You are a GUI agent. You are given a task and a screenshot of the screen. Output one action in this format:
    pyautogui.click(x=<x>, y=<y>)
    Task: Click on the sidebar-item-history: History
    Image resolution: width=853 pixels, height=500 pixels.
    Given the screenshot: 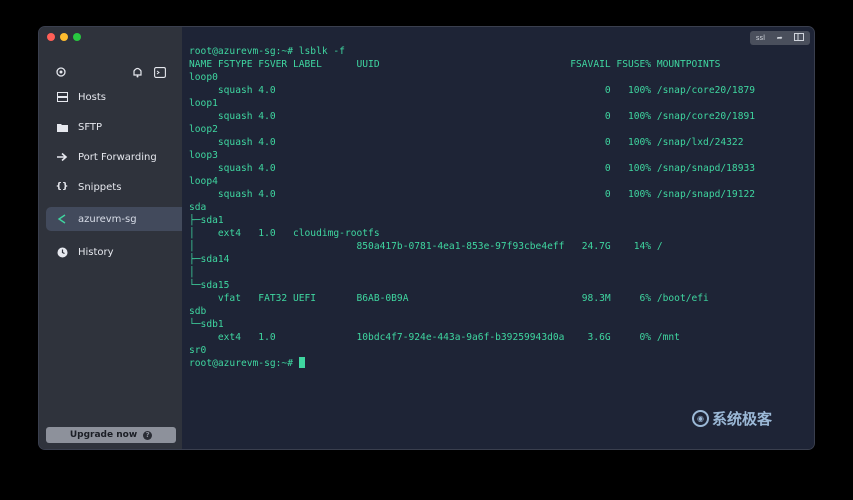 What is the action you would take?
    pyautogui.click(x=114, y=252)
    